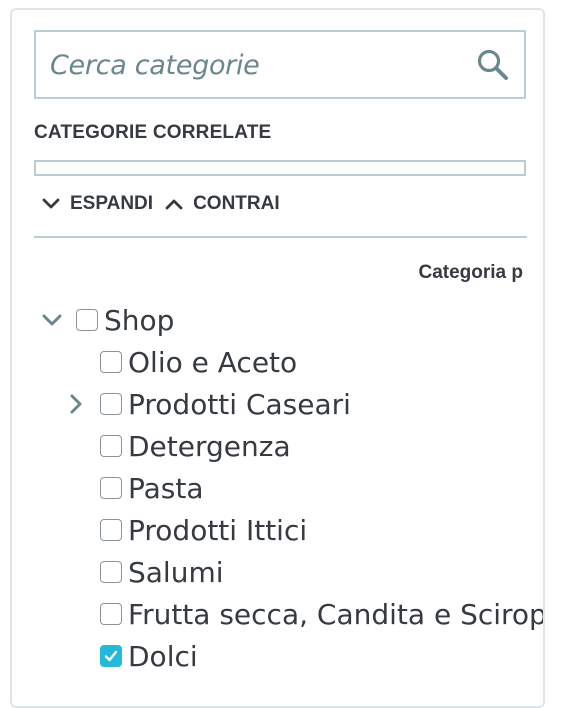 The width and height of the screenshot is (578, 708). I want to click on search-box: Cerca categorie, so click(280, 64).